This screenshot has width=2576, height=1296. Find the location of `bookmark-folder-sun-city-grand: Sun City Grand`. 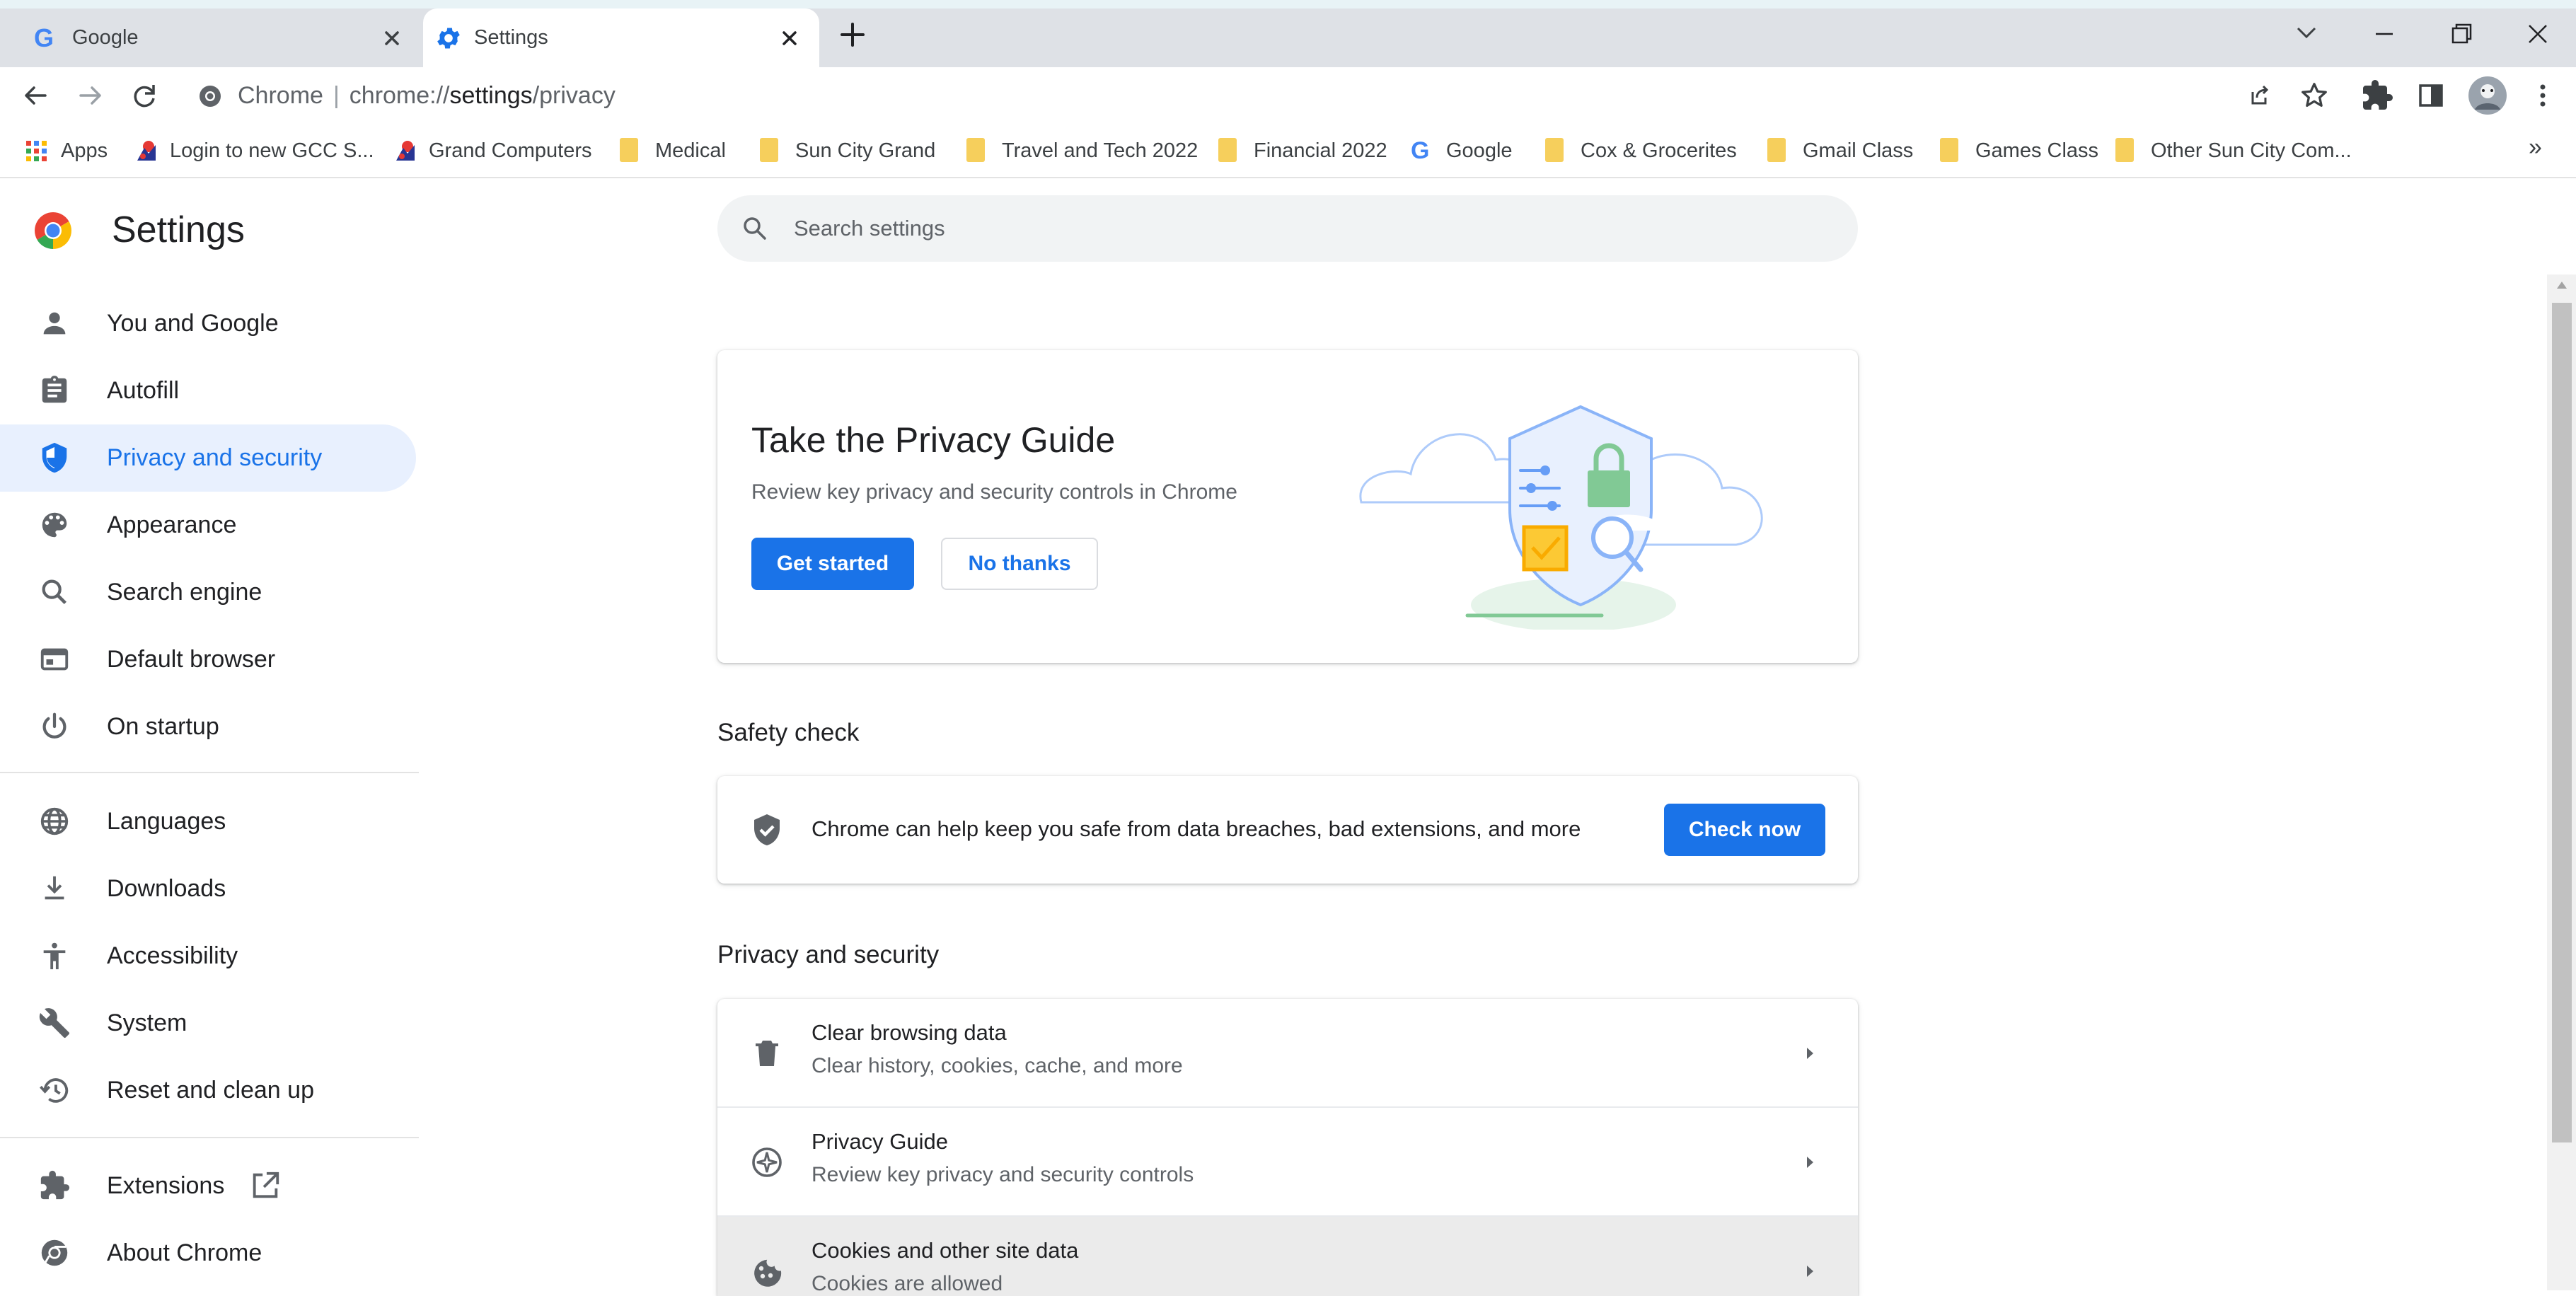

bookmark-folder-sun-city-grand: Sun City Grand is located at coordinates (847, 151).